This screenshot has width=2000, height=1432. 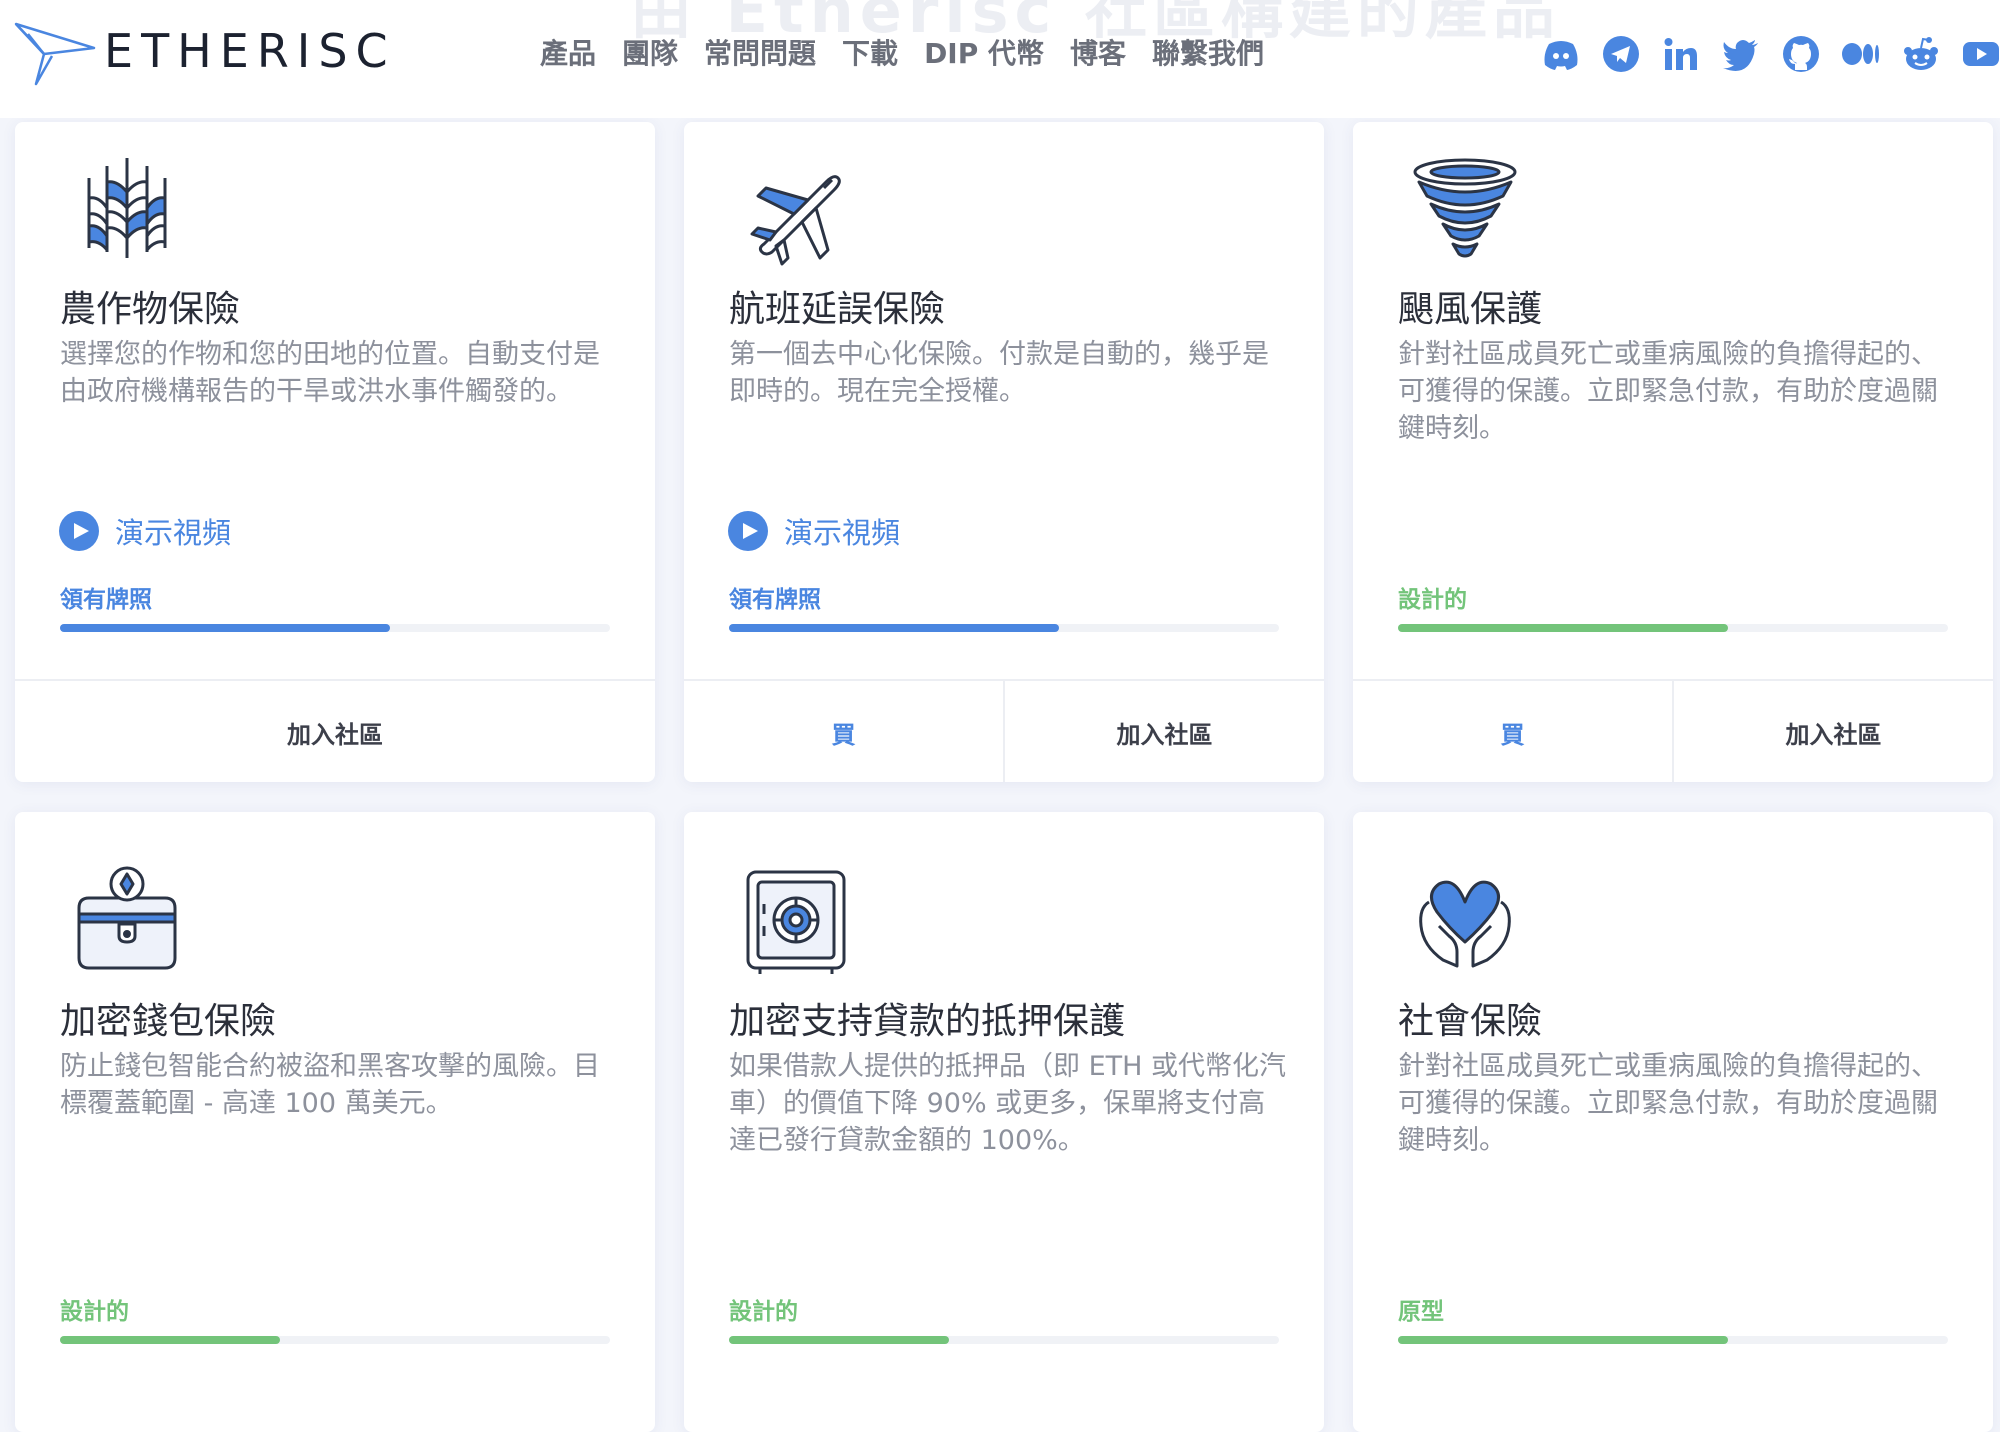 I want to click on nav-products: 產品, so click(x=568, y=52).